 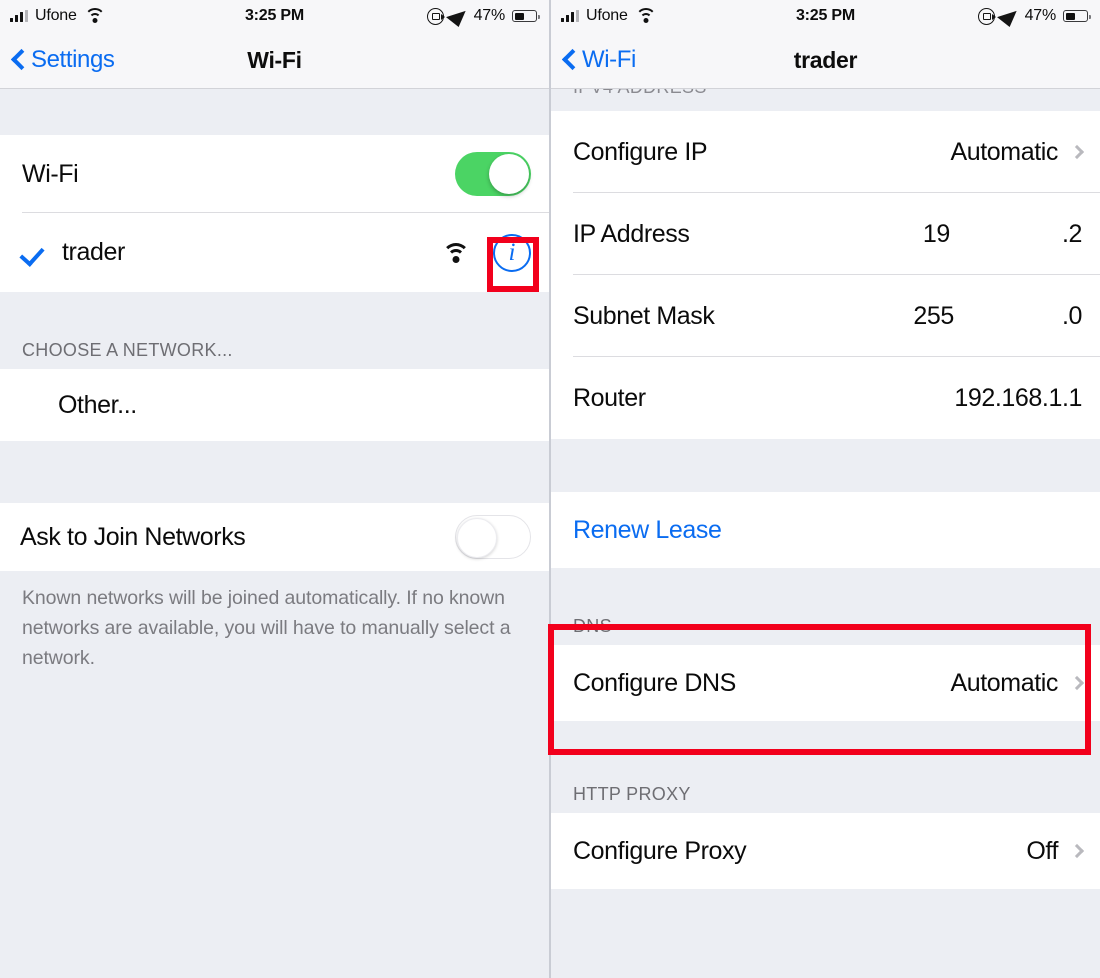 I want to click on ip-address-value: 19 .2, so click(x=1002, y=234).